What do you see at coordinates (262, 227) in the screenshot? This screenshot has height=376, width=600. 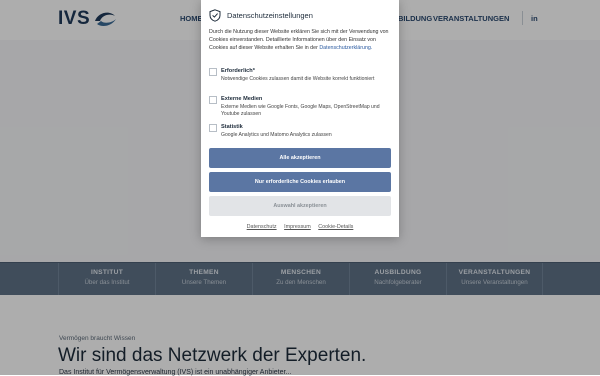 I see `datenschutz-link: Datenschutz` at bounding box center [262, 227].